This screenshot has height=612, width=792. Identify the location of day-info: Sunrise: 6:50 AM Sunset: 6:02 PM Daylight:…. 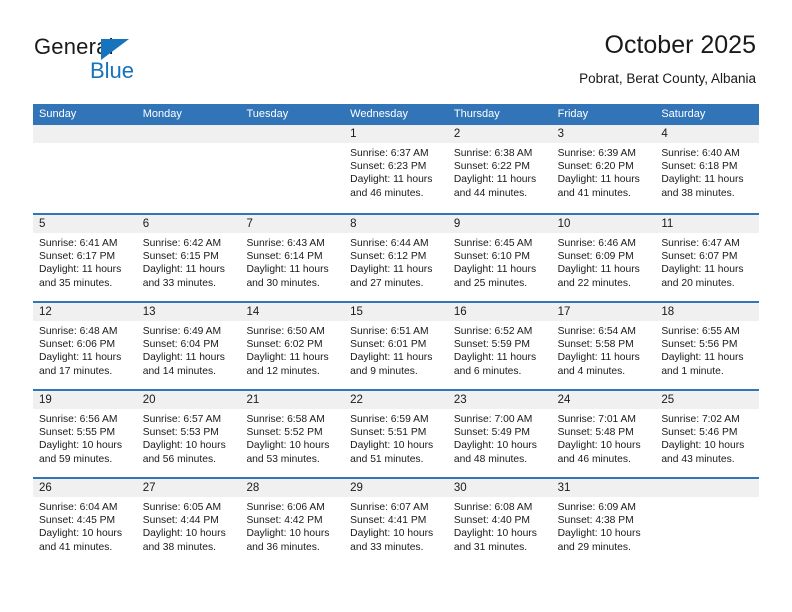
(292, 349).